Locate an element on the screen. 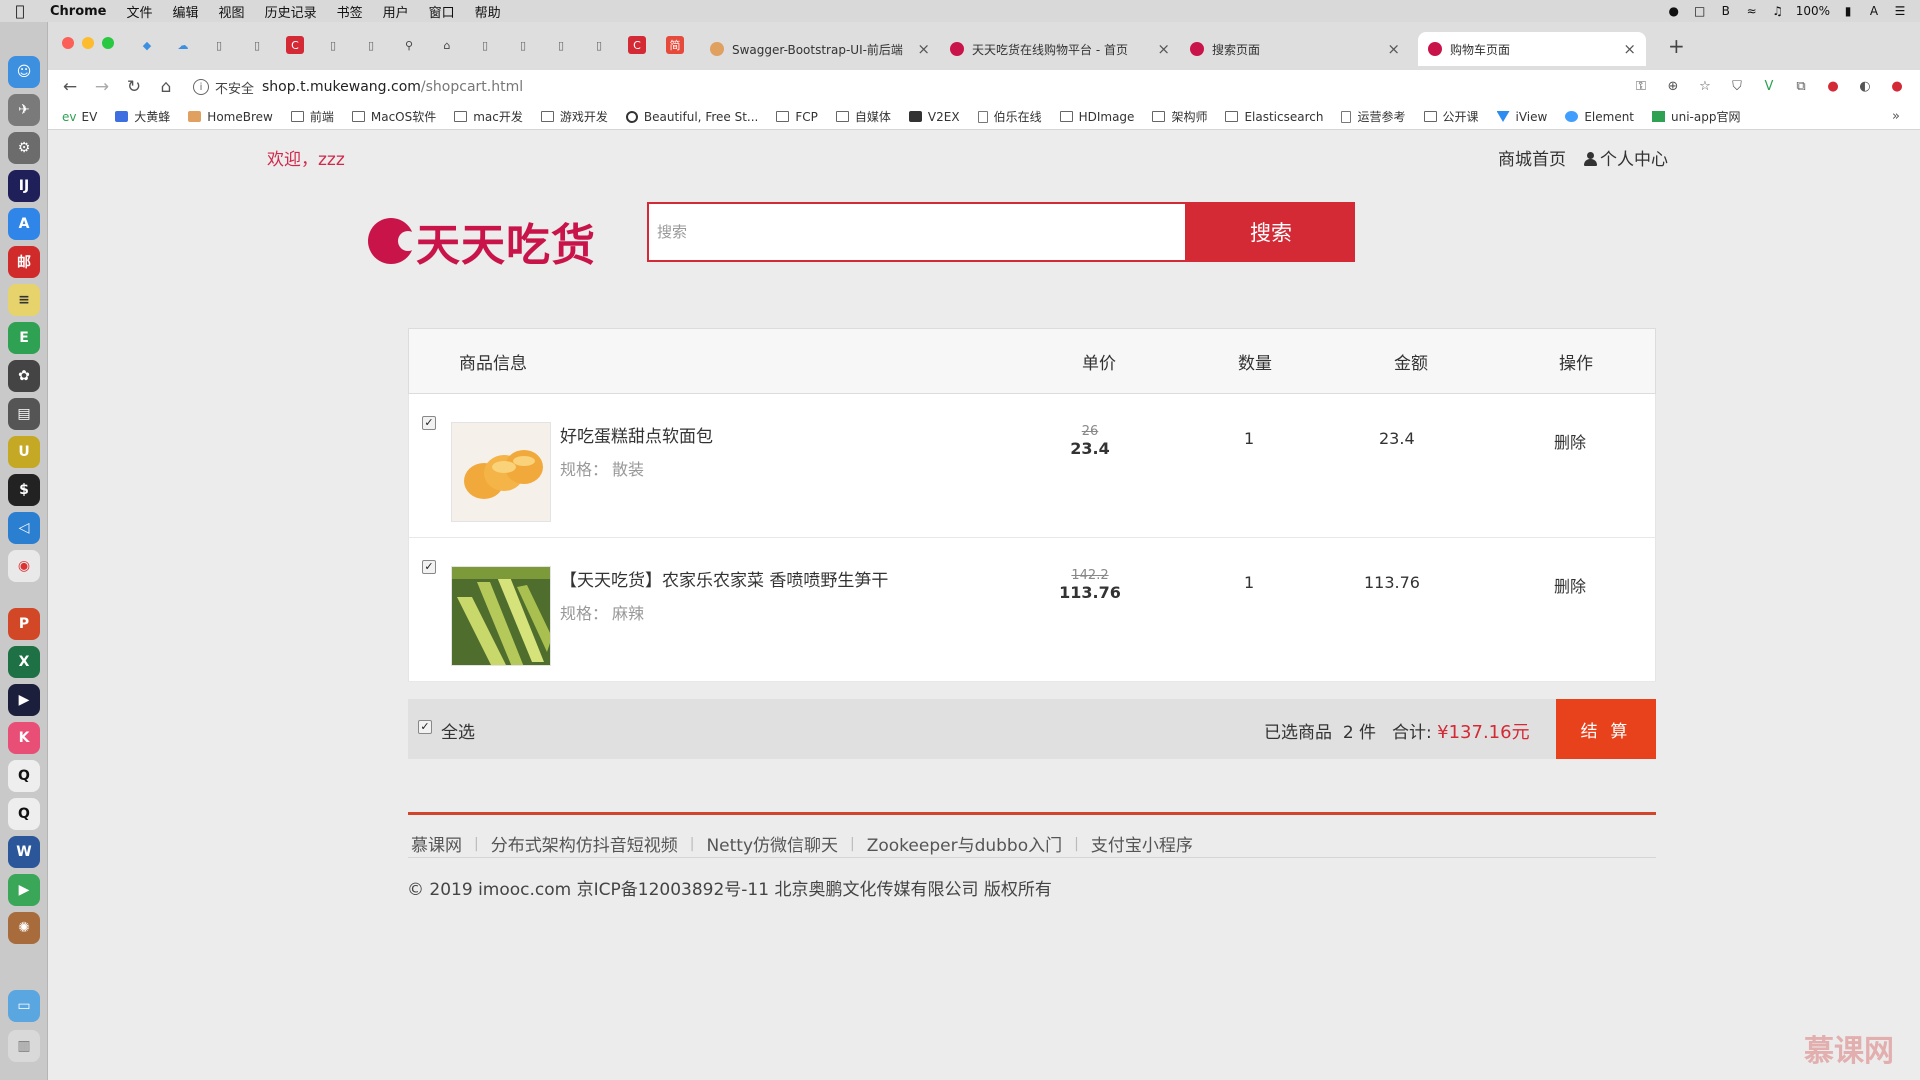 This screenshot has width=1920, height=1080. site-logo: 天天吃货 is located at coordinates (482, 241).